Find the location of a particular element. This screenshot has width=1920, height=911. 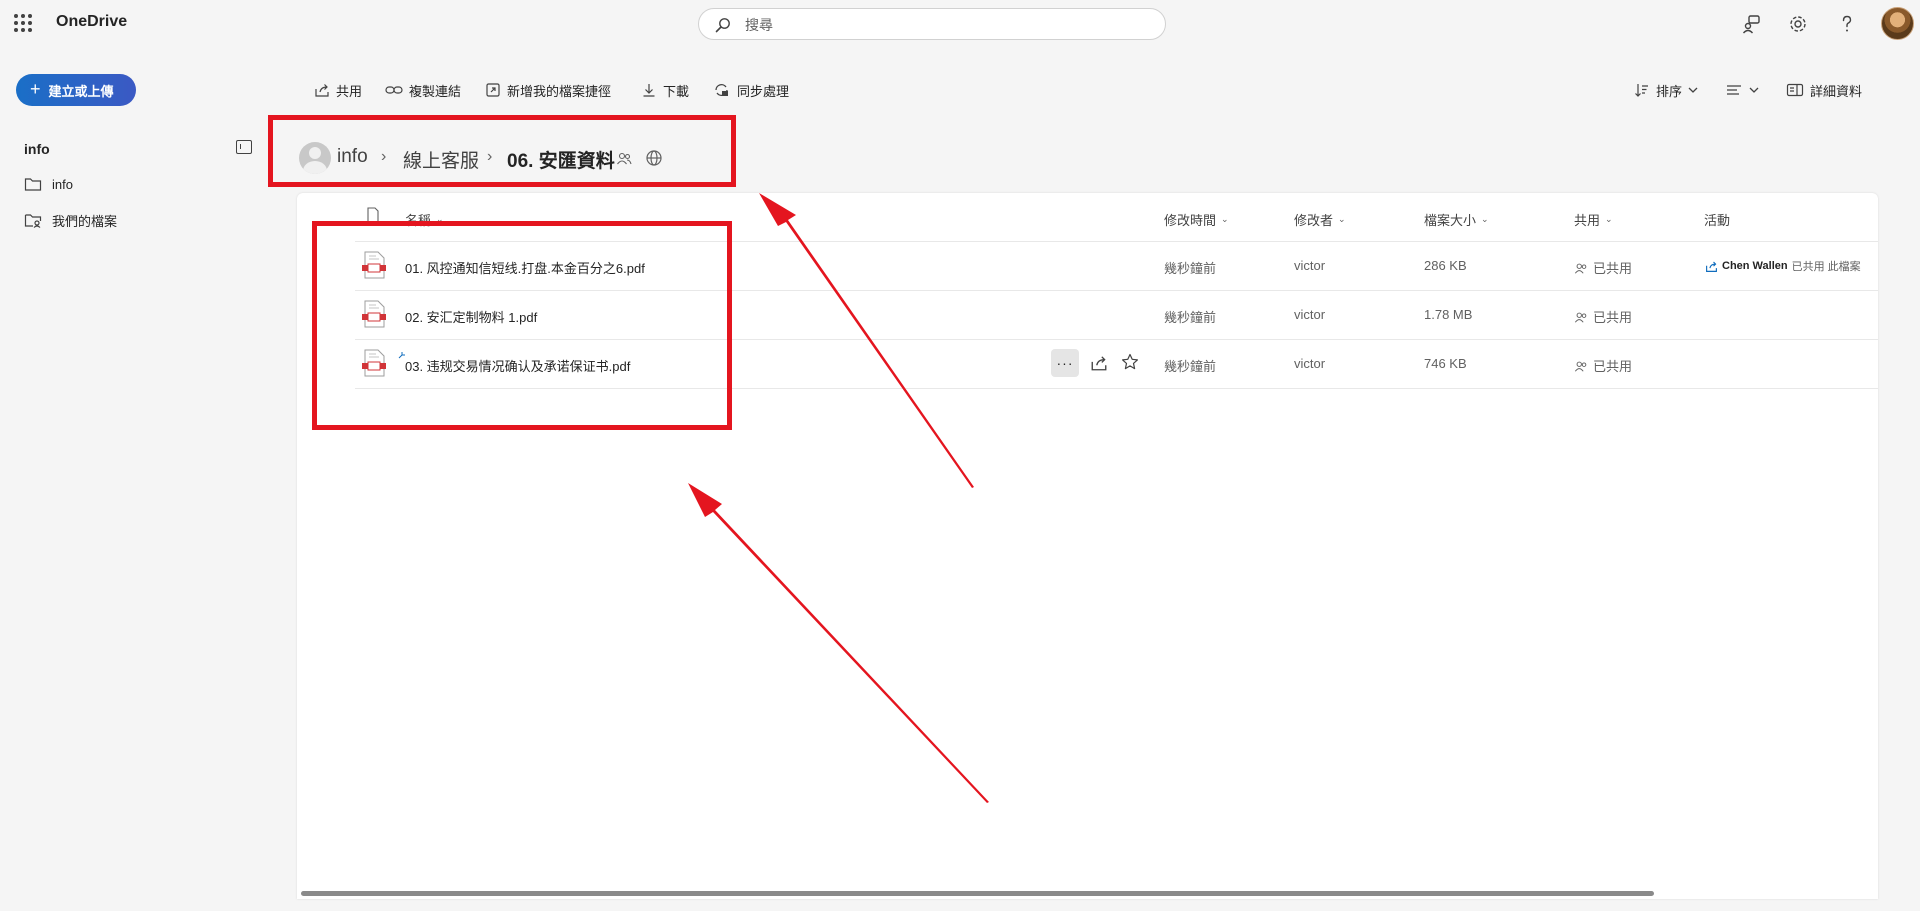

column-header-size: 檔案大小 ⌄ is located at coordinates (1456, 219).